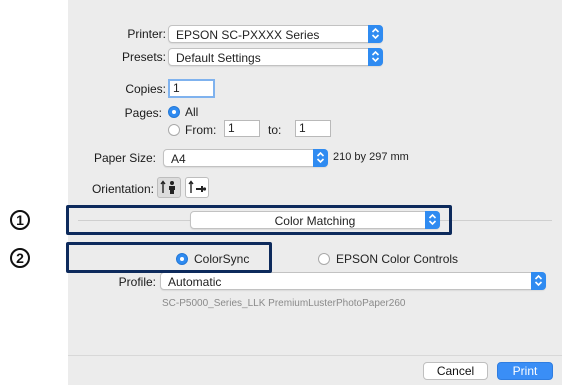  Describe the element at coordinates (20, 258) in the screenshot. I see `callout-number-2: 2` at that location.